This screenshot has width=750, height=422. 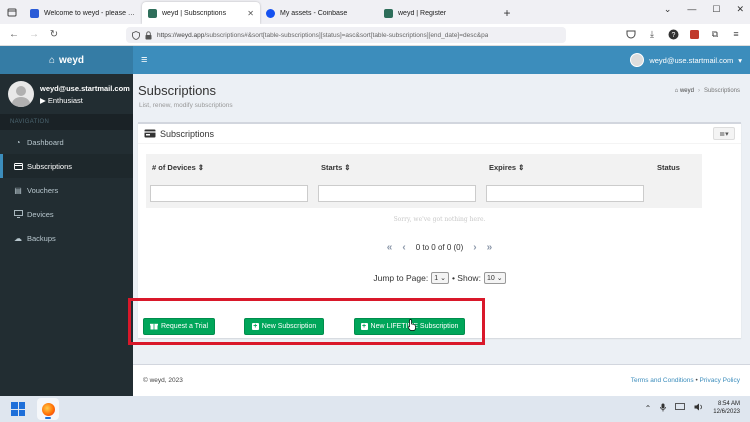 I want to click on user-menu: weyd@use.startmail.com ▾, so click(x=686, y=60).